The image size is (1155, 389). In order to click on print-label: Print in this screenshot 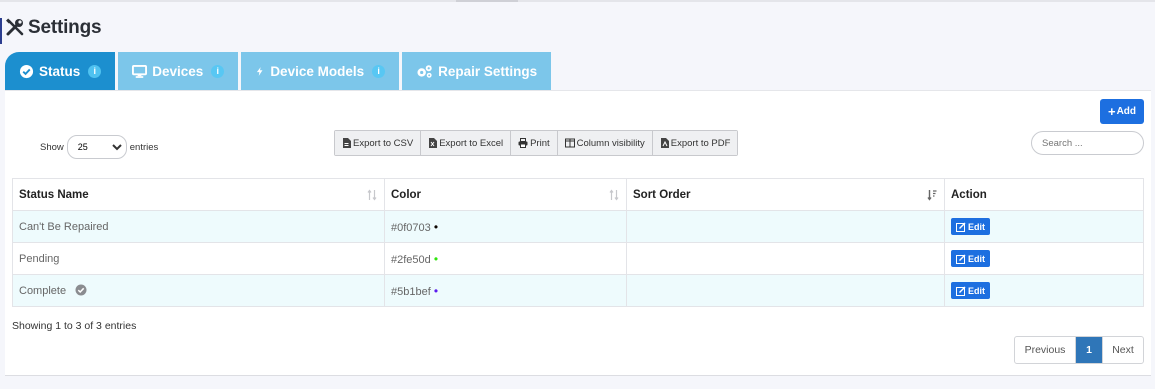, I will do `click(540, 143)`.